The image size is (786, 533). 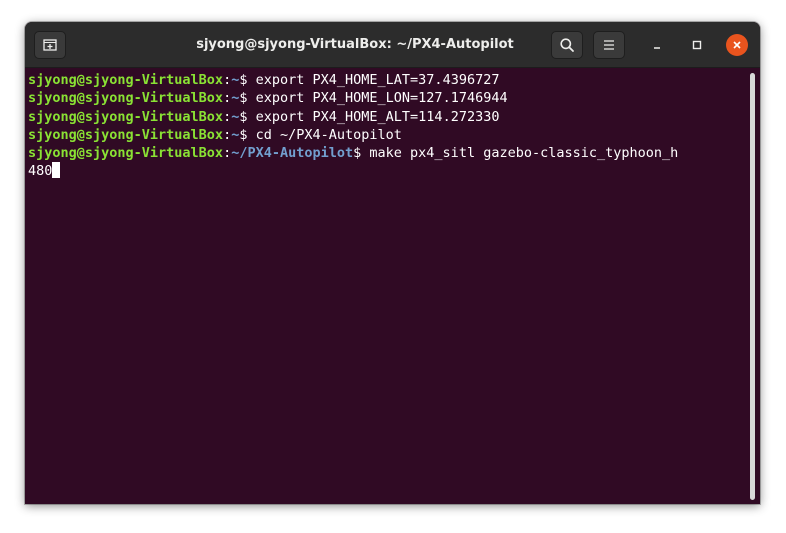 What do you see at coordinates (292, 153) in the screenshot?
I see `prompt-path: ~/PX4-Autopilot` at bounding box center [292, 153].